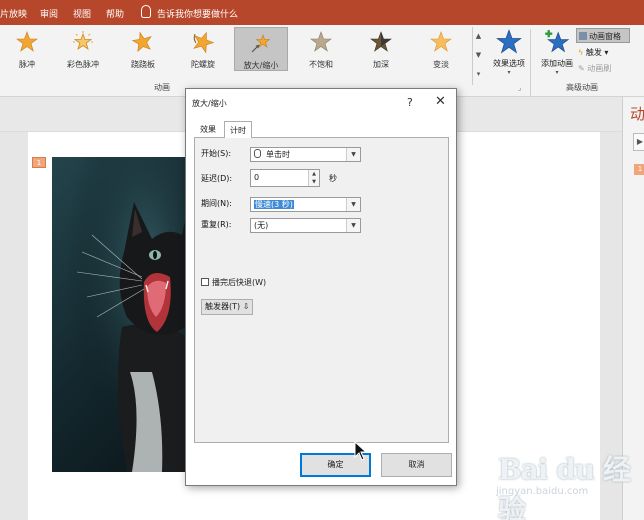  I want to click on delay-unit: 秒, so click(333, 178).